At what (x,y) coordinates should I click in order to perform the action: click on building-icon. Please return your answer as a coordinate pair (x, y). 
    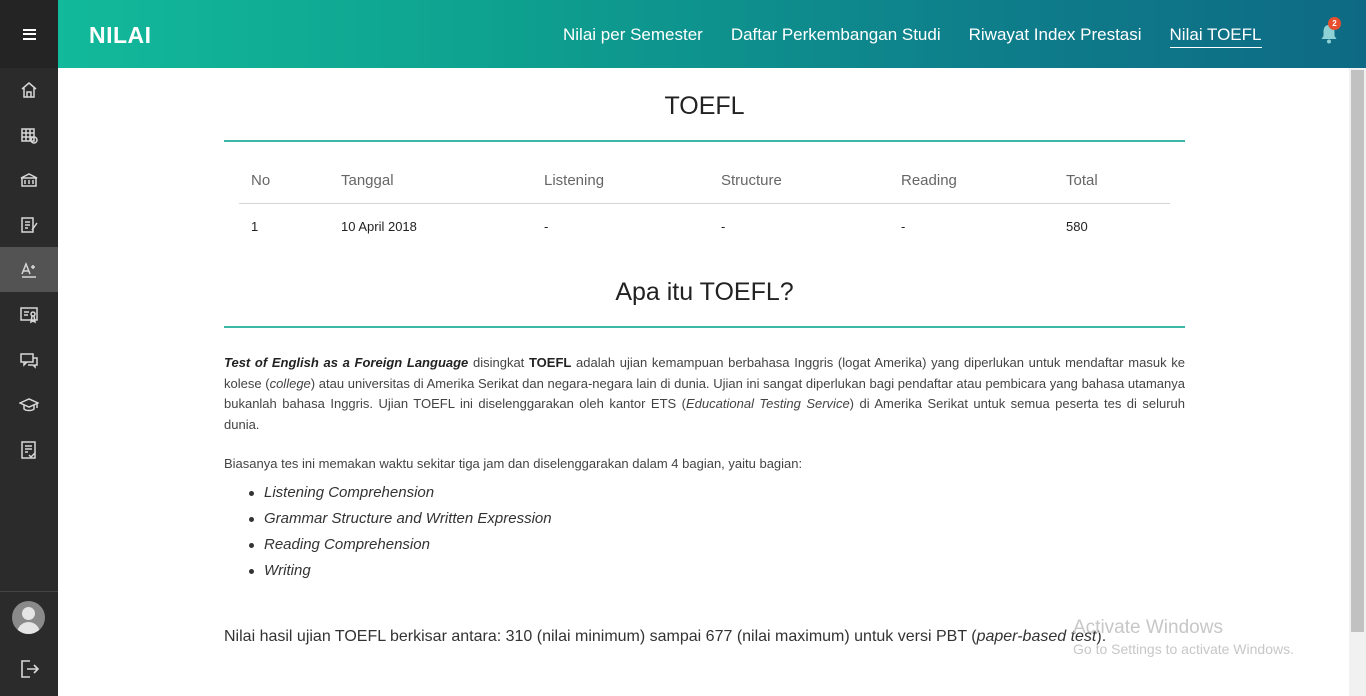
    Looking at the image, I should click on (29, 179).